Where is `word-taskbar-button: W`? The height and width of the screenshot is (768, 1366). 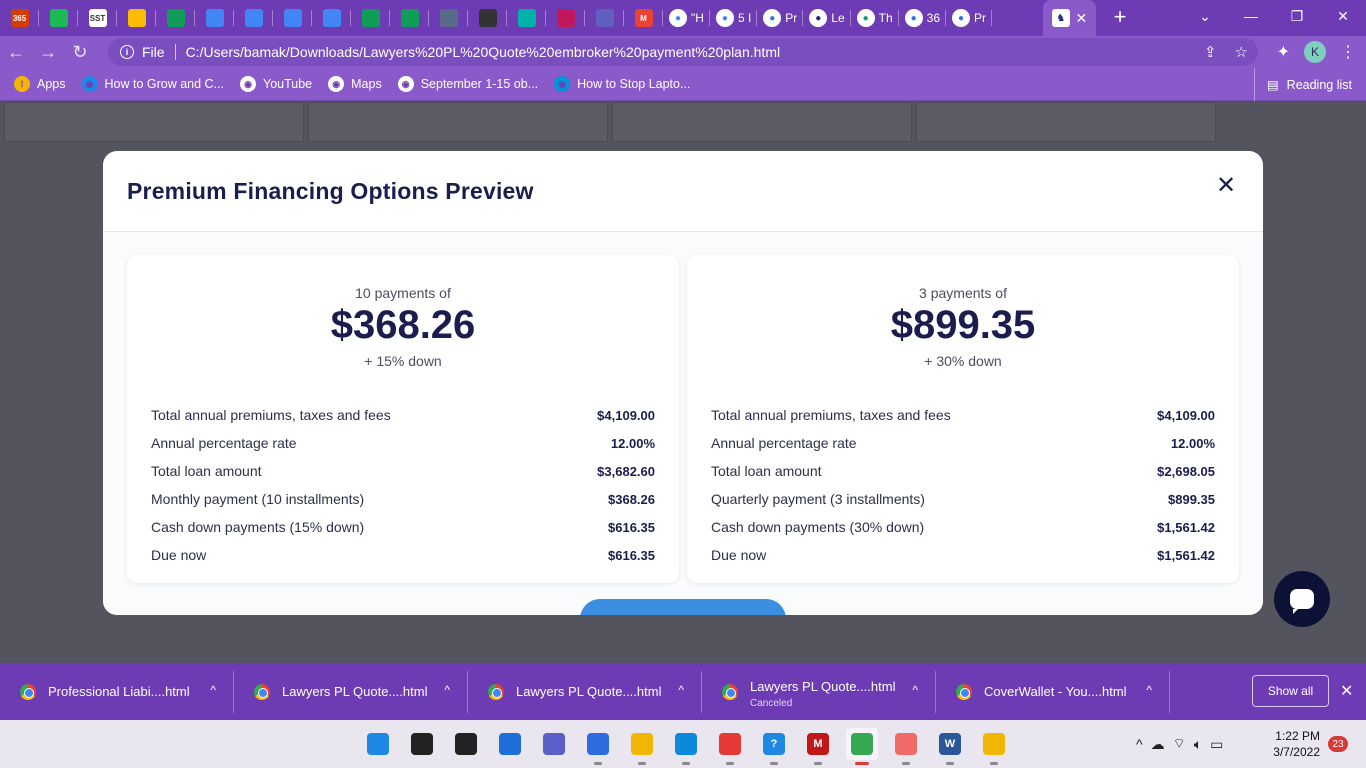
word-taskbar-button: W is located at coordinates (950, 746).